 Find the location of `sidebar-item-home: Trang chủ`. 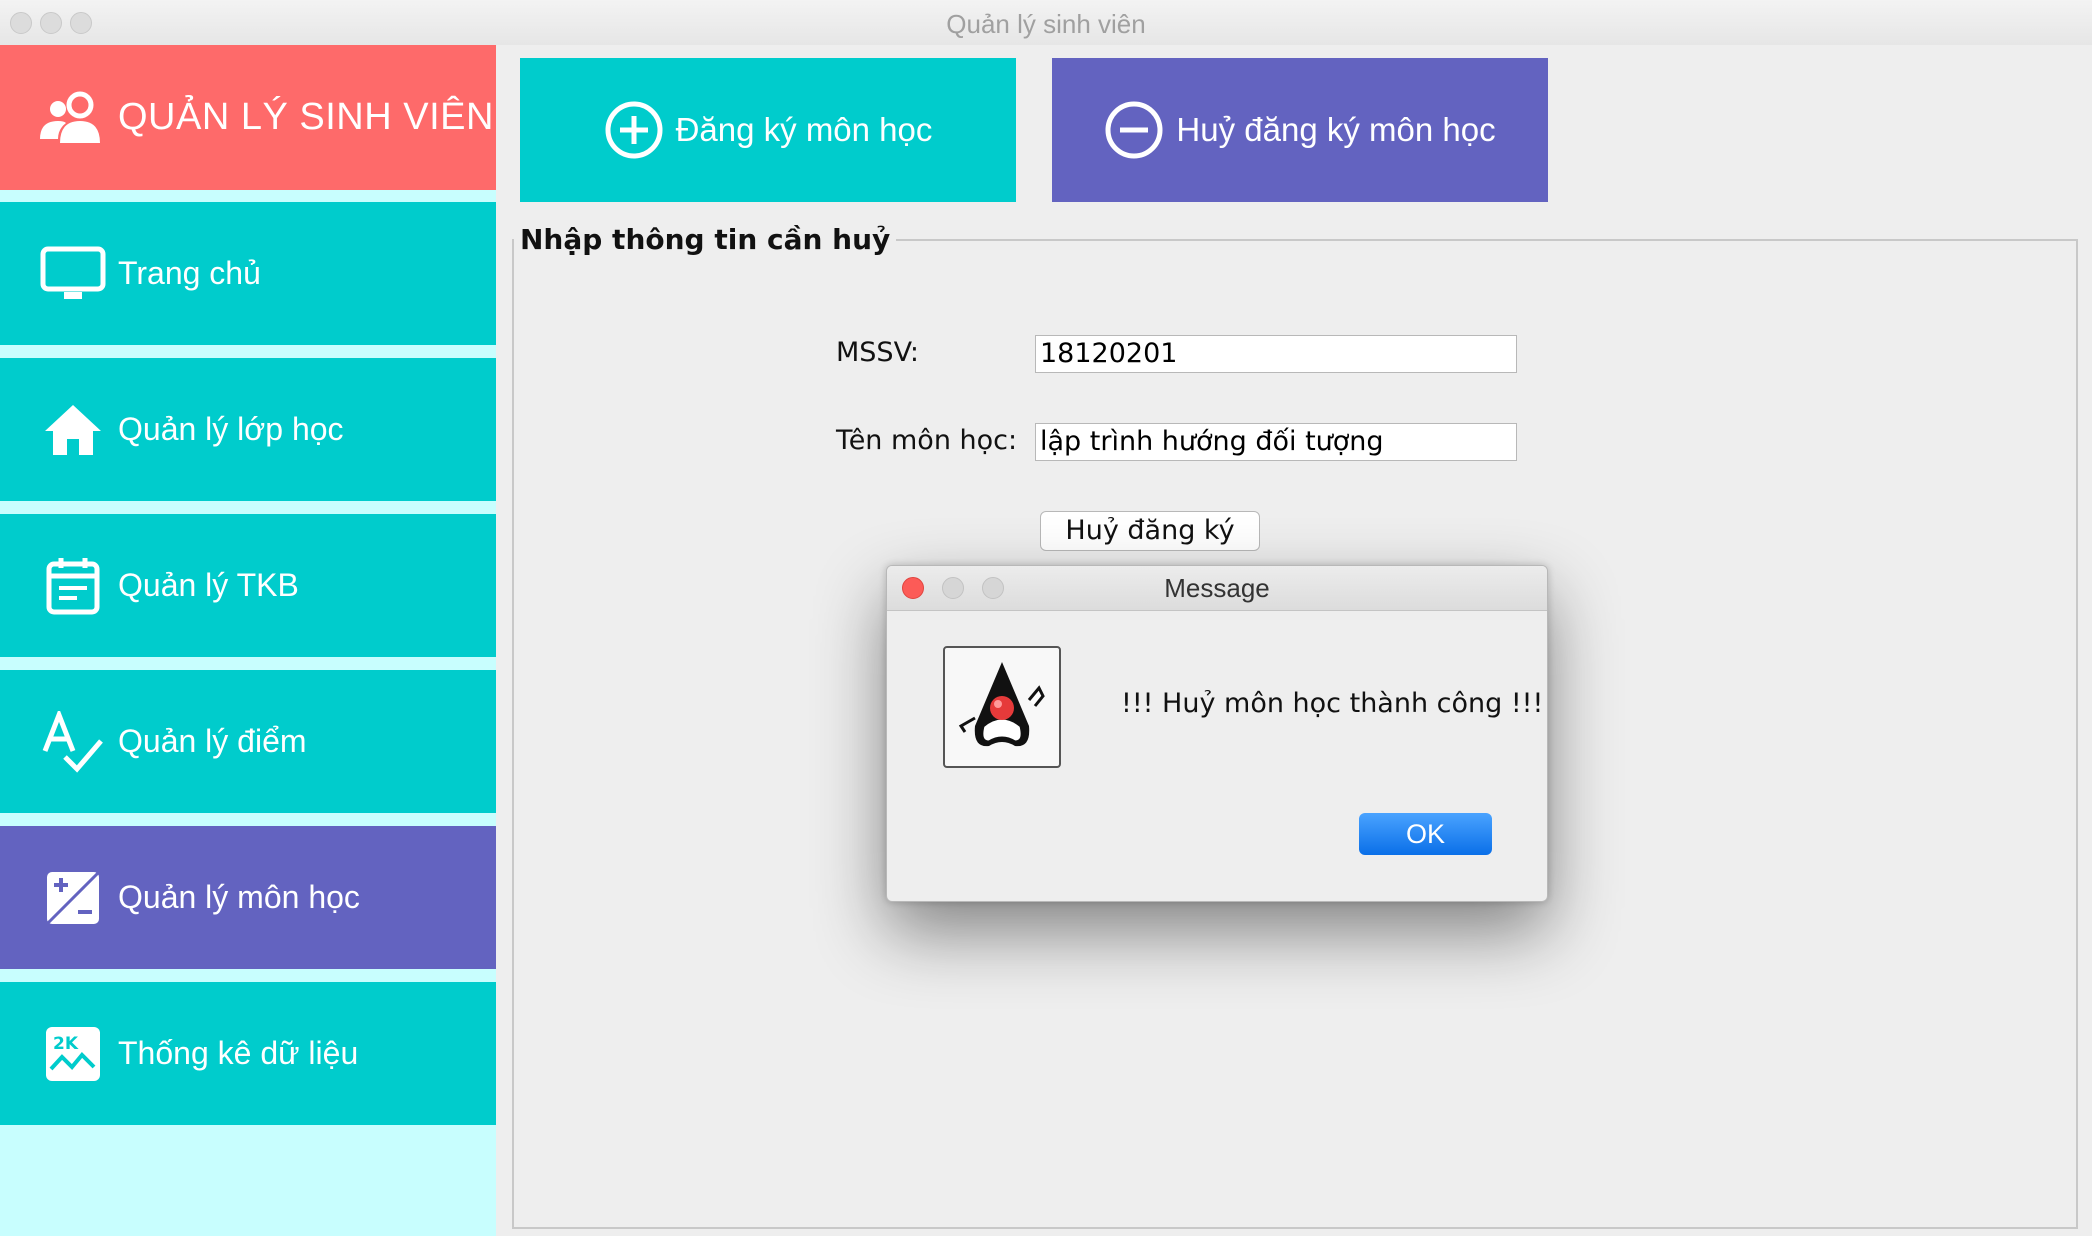

sidebar-item-home: Trang chủ is located at coordinates (248, 273).